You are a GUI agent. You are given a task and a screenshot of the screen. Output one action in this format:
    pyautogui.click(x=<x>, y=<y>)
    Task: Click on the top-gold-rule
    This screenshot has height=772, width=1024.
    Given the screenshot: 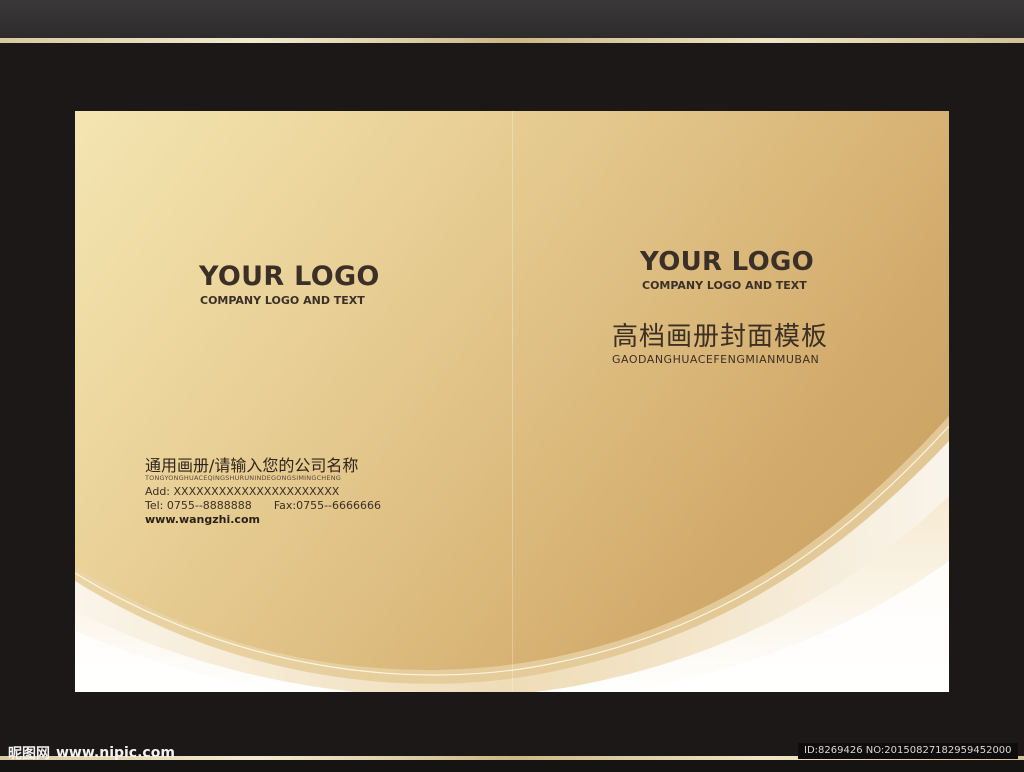 What is the action you would take?
    pyautogui.click(x=512, y=40)
    